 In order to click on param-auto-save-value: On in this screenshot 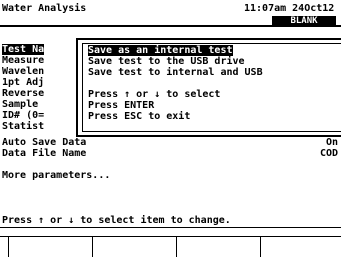, I will do `click(332, 142)`.